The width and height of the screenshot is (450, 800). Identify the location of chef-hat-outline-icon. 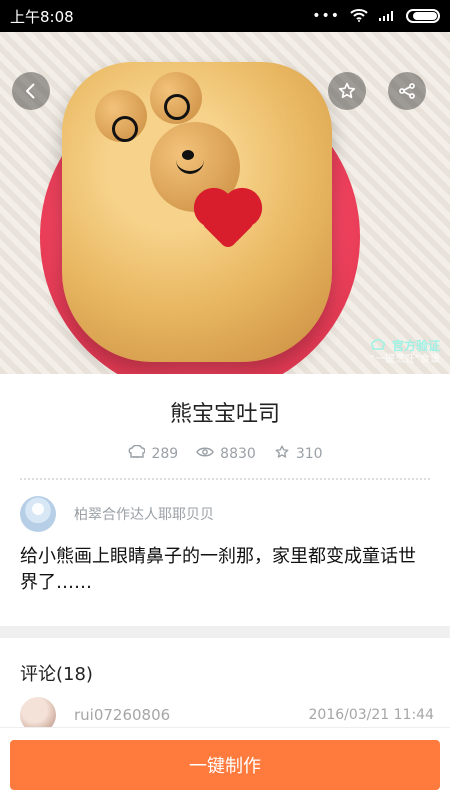
(136, 453).